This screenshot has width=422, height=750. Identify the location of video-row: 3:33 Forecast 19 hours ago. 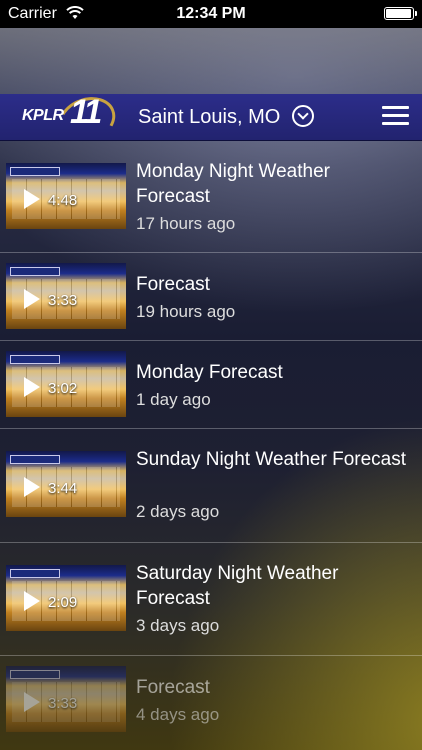
(211, 296).